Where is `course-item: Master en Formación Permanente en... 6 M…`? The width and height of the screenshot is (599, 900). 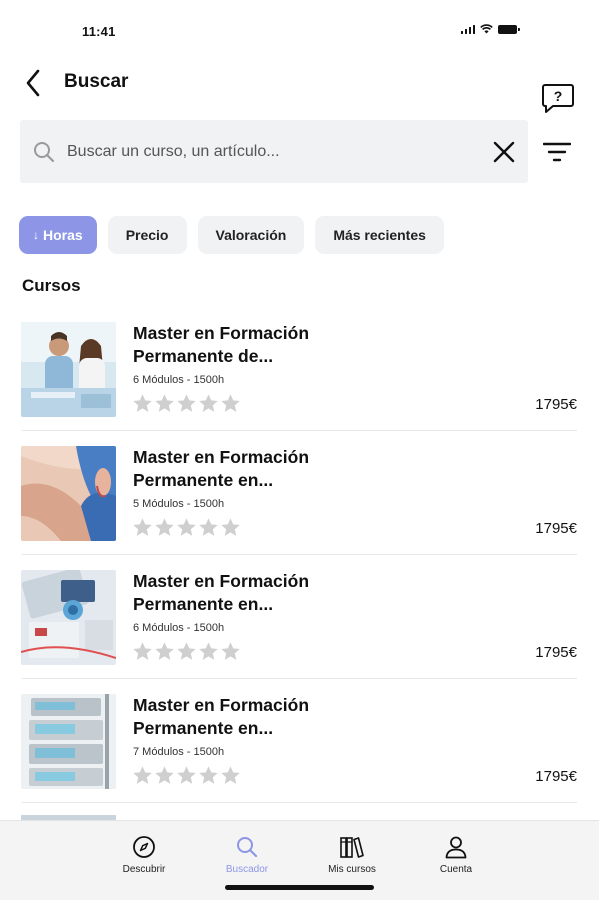 course-item: Master en Formación Permanente en... 6 M… is located at coordinates (299, 630).